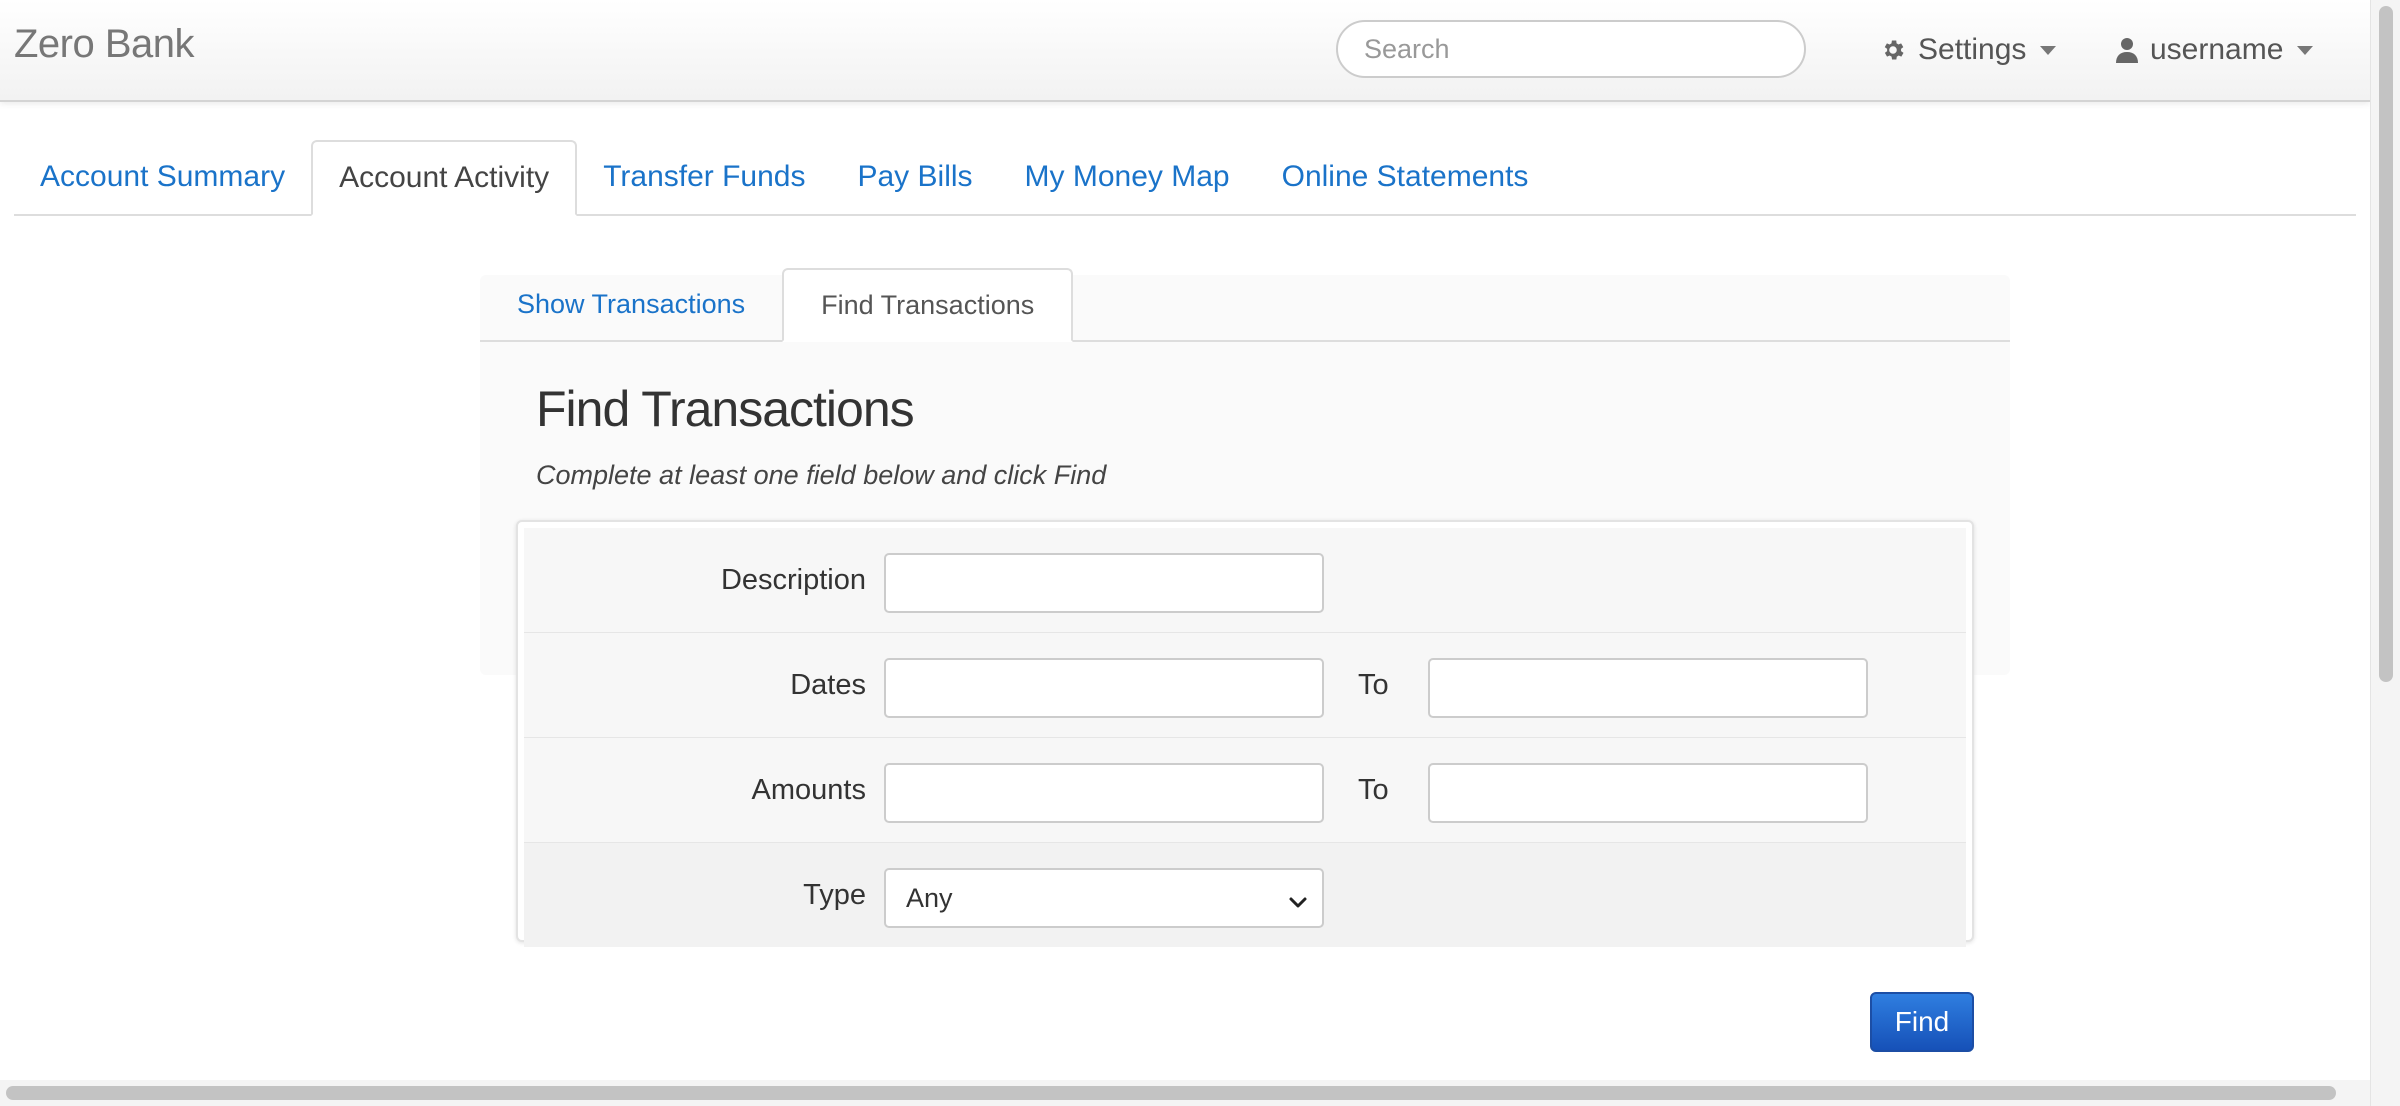 The width and height of the screenshot is (2400, 1106). What do you see at coordinates (929, 897) in the screenshot?
I see `type-selected-value: Any` at bounding box center [929, 897].